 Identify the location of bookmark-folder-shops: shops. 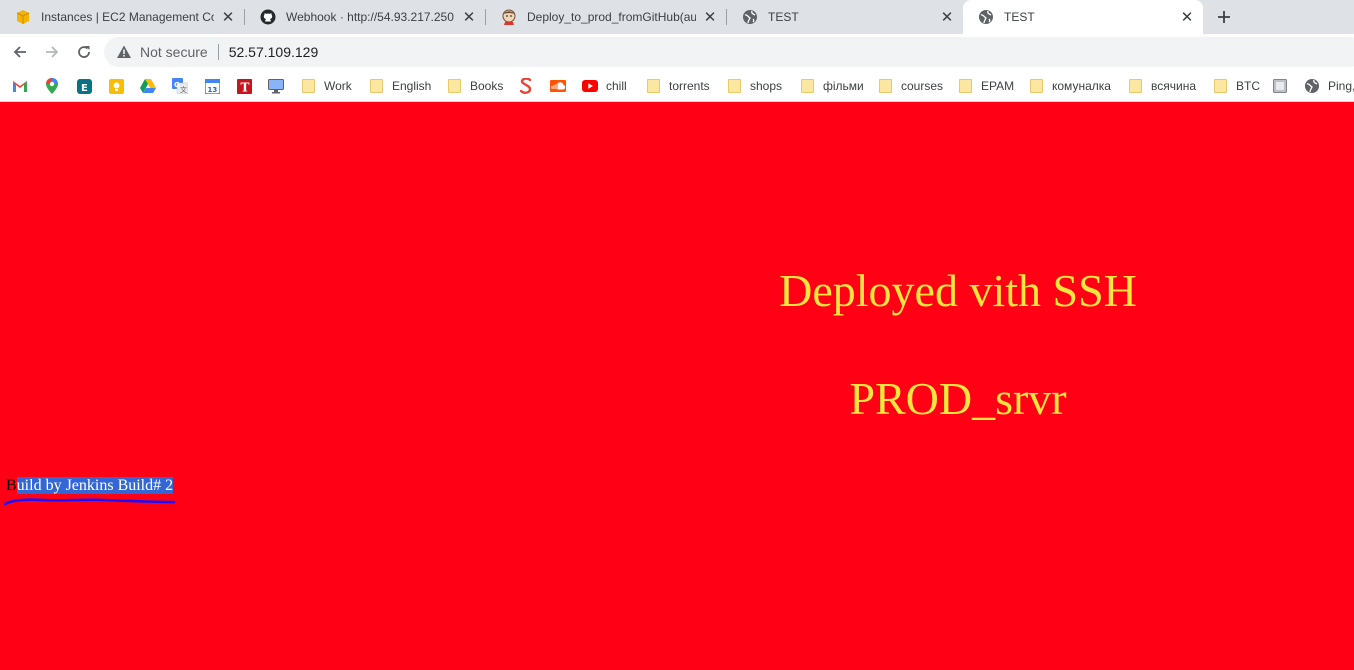
(754, 86).